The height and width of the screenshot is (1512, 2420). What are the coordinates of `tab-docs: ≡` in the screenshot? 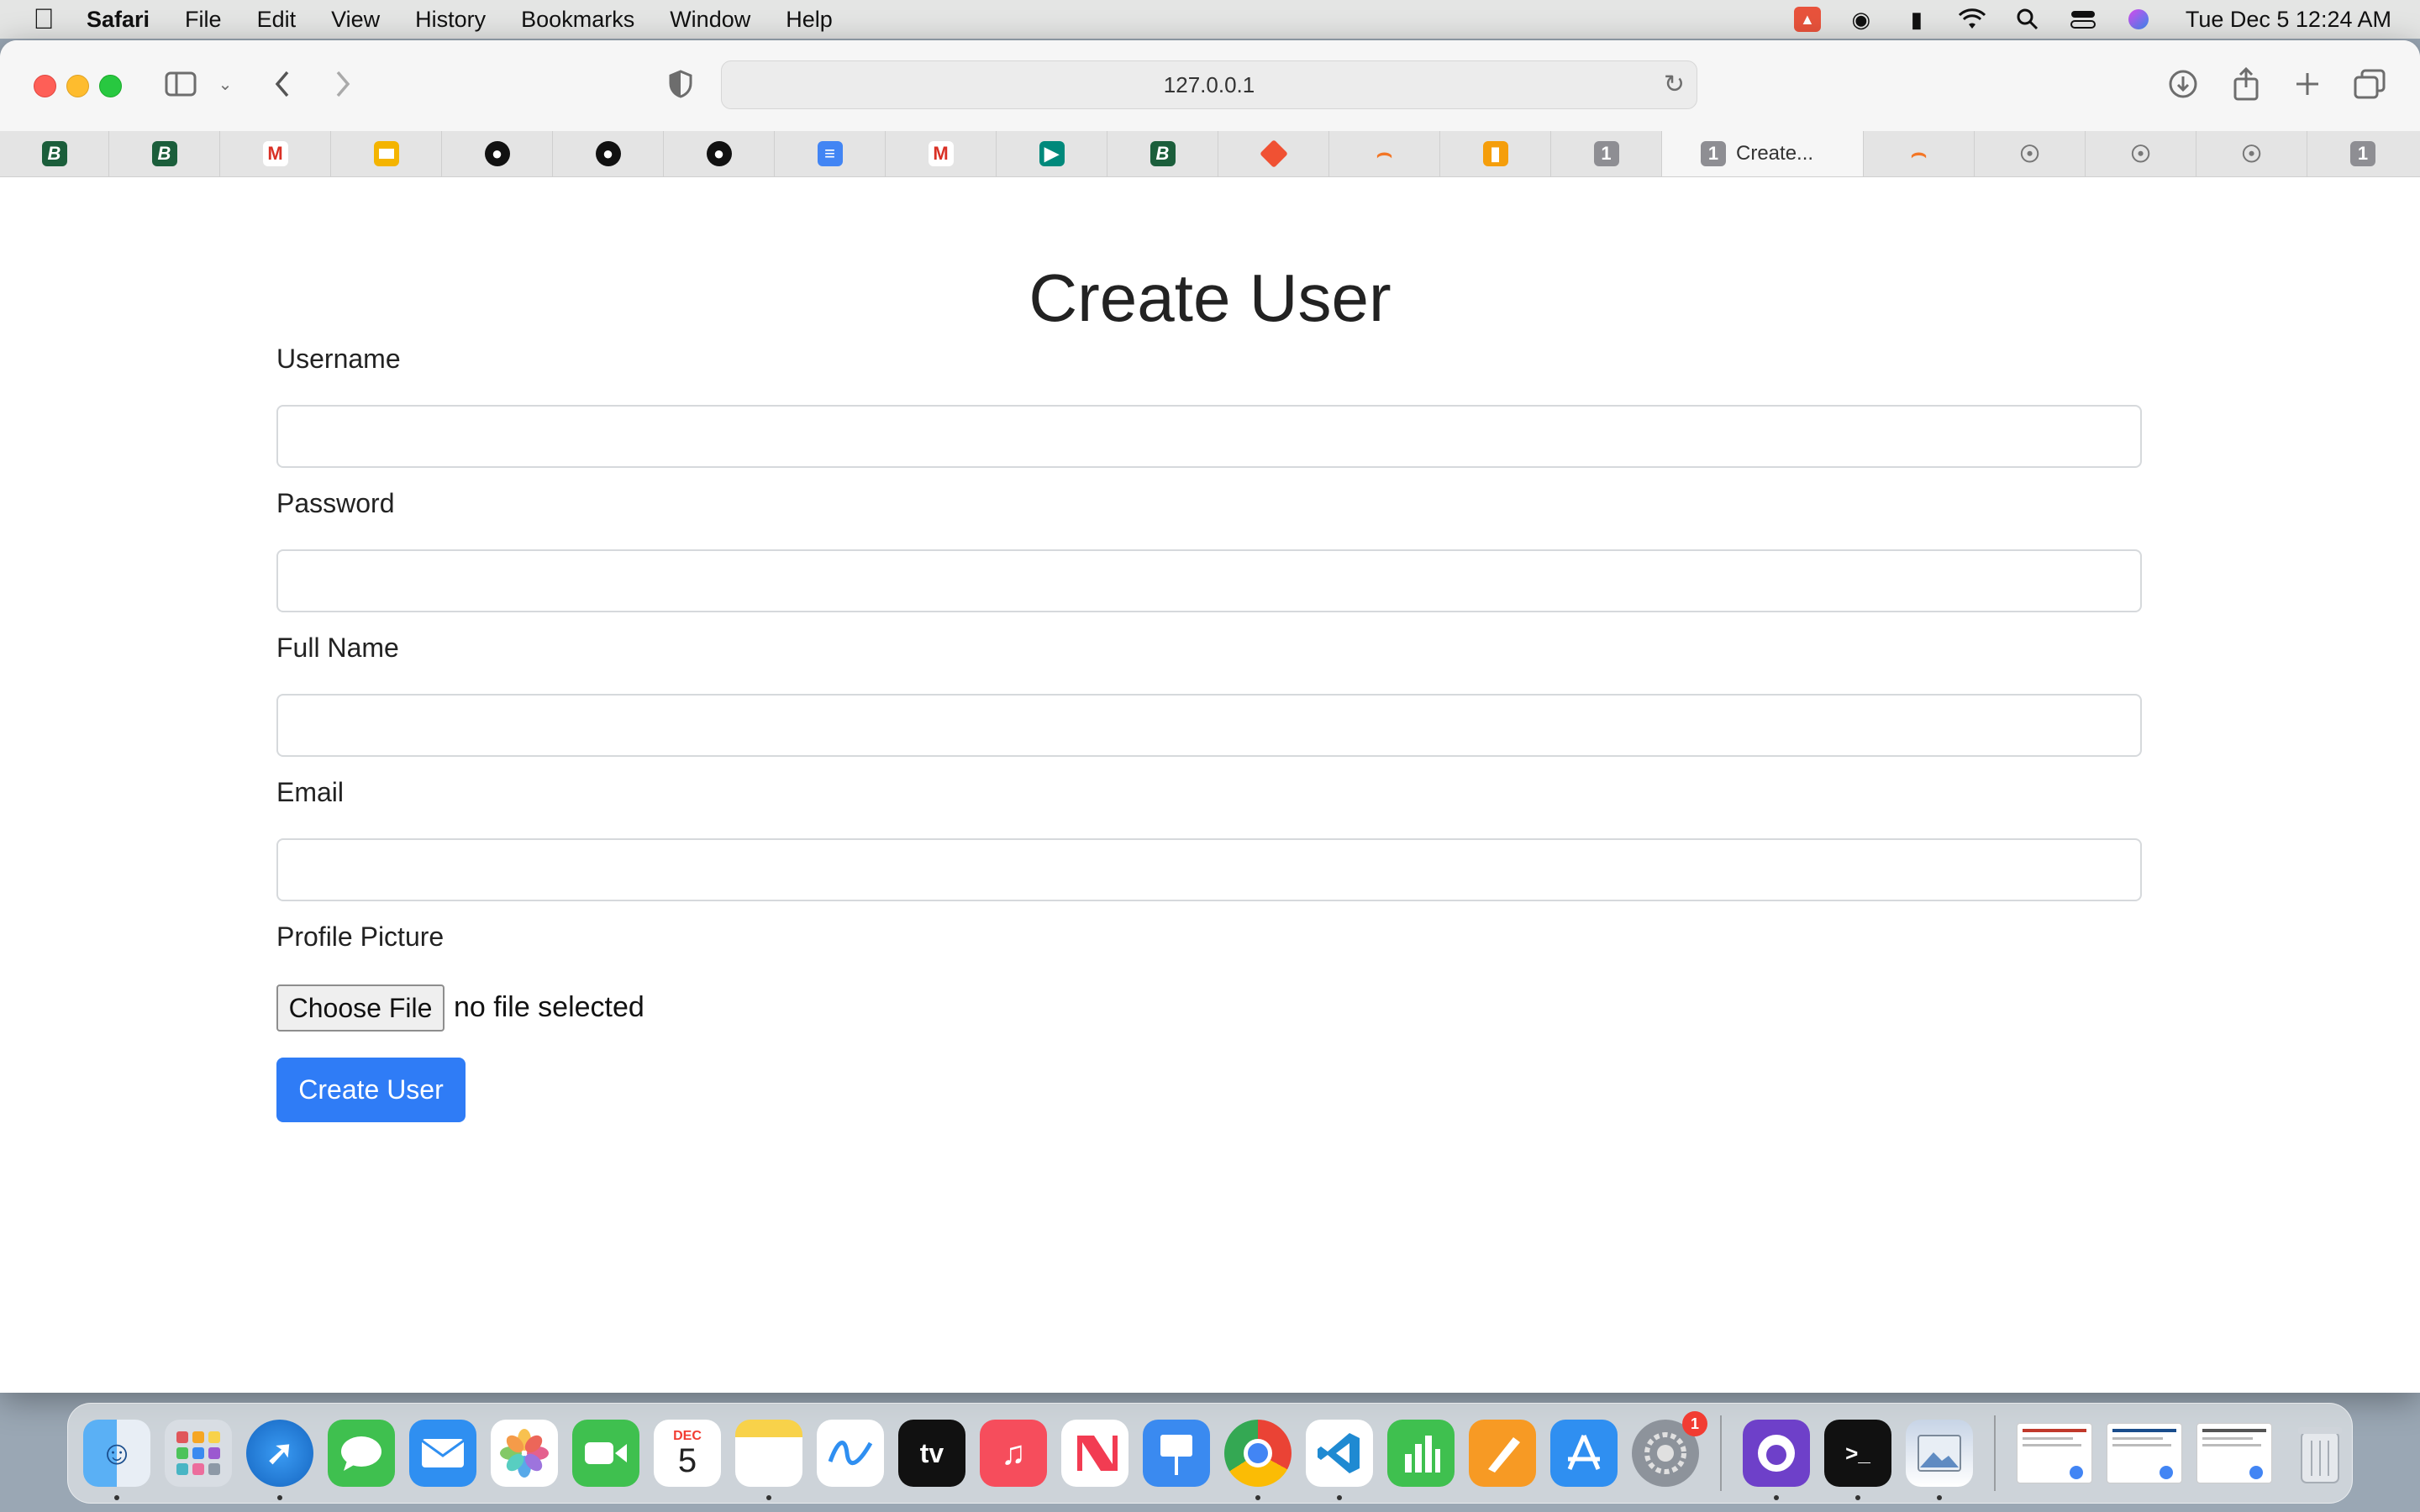 It's located at (830, 153).